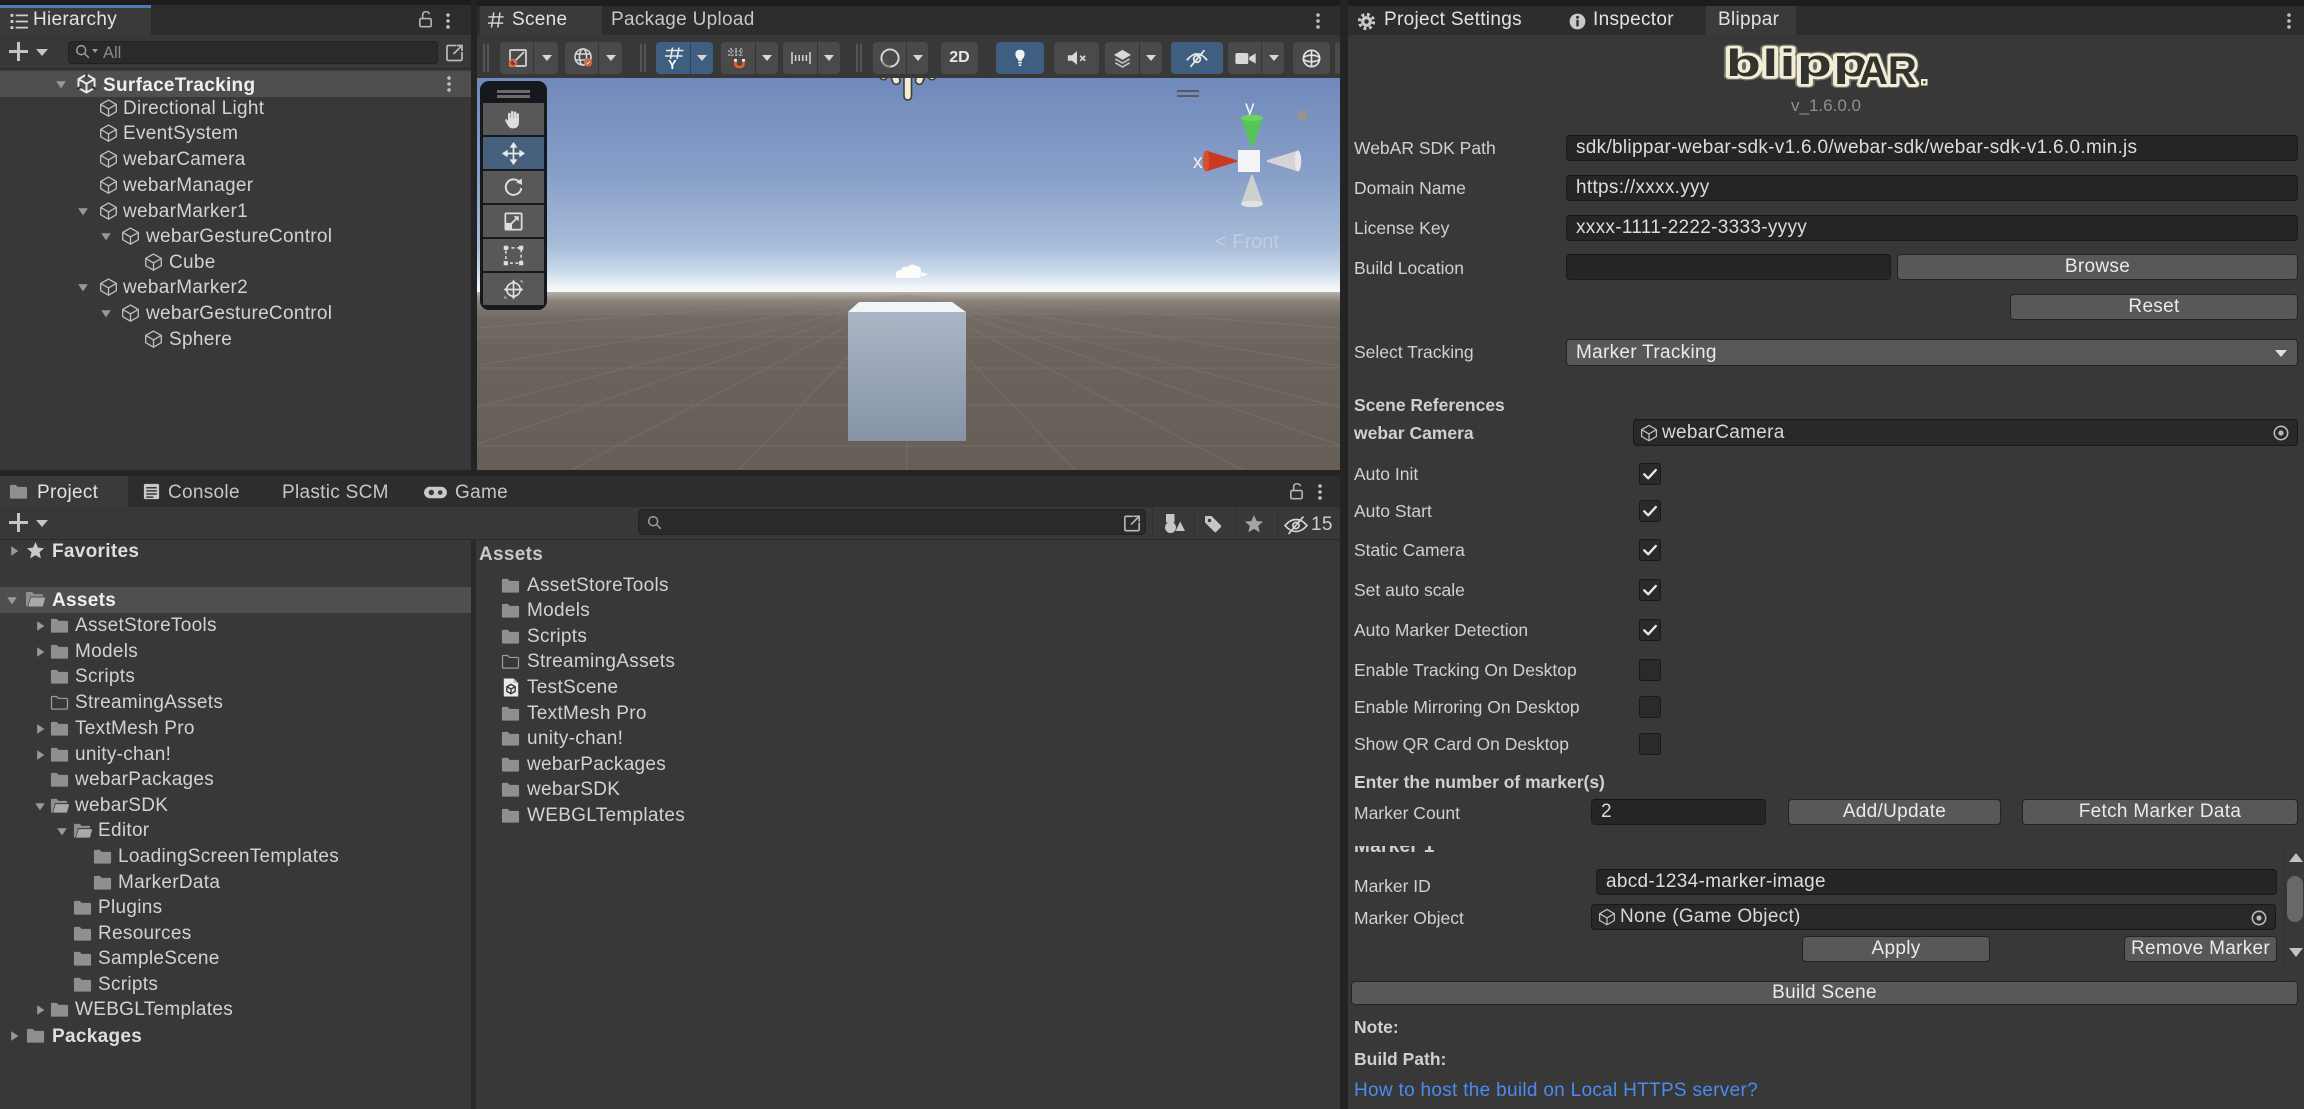  What do you see at coordinates (1888, 71) in the screenshot?
I see `svg-text: AR` at bounding box center [1888, 71].